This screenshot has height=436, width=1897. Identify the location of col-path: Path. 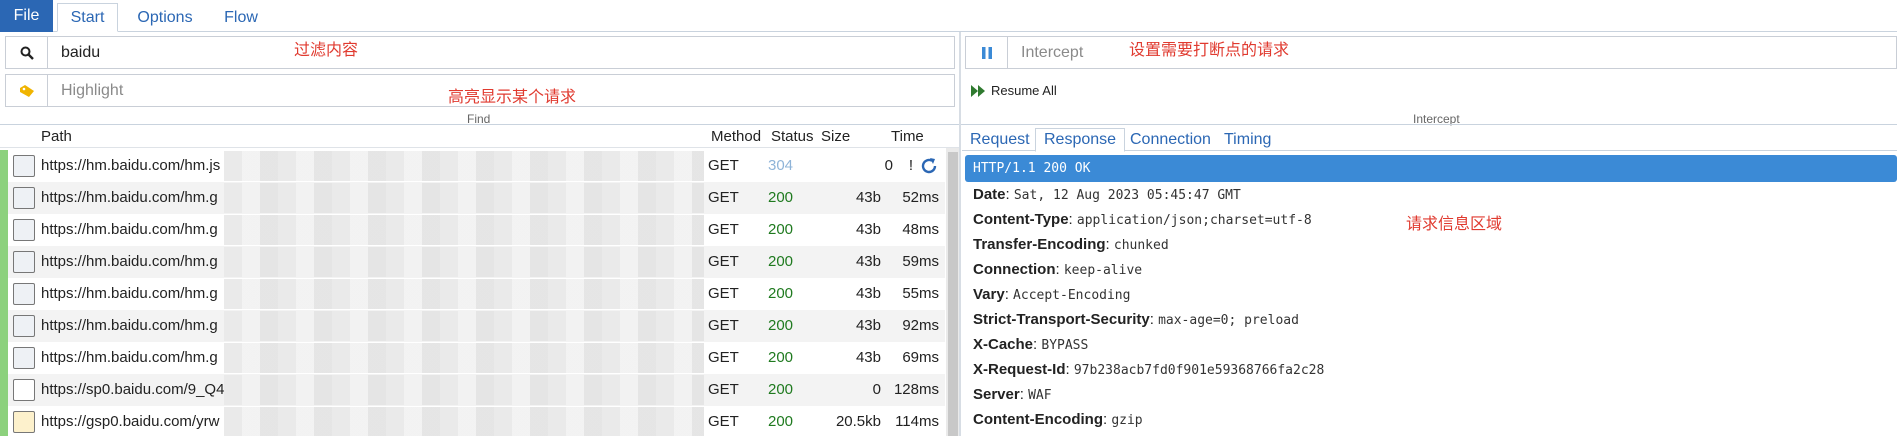
(56, 136).